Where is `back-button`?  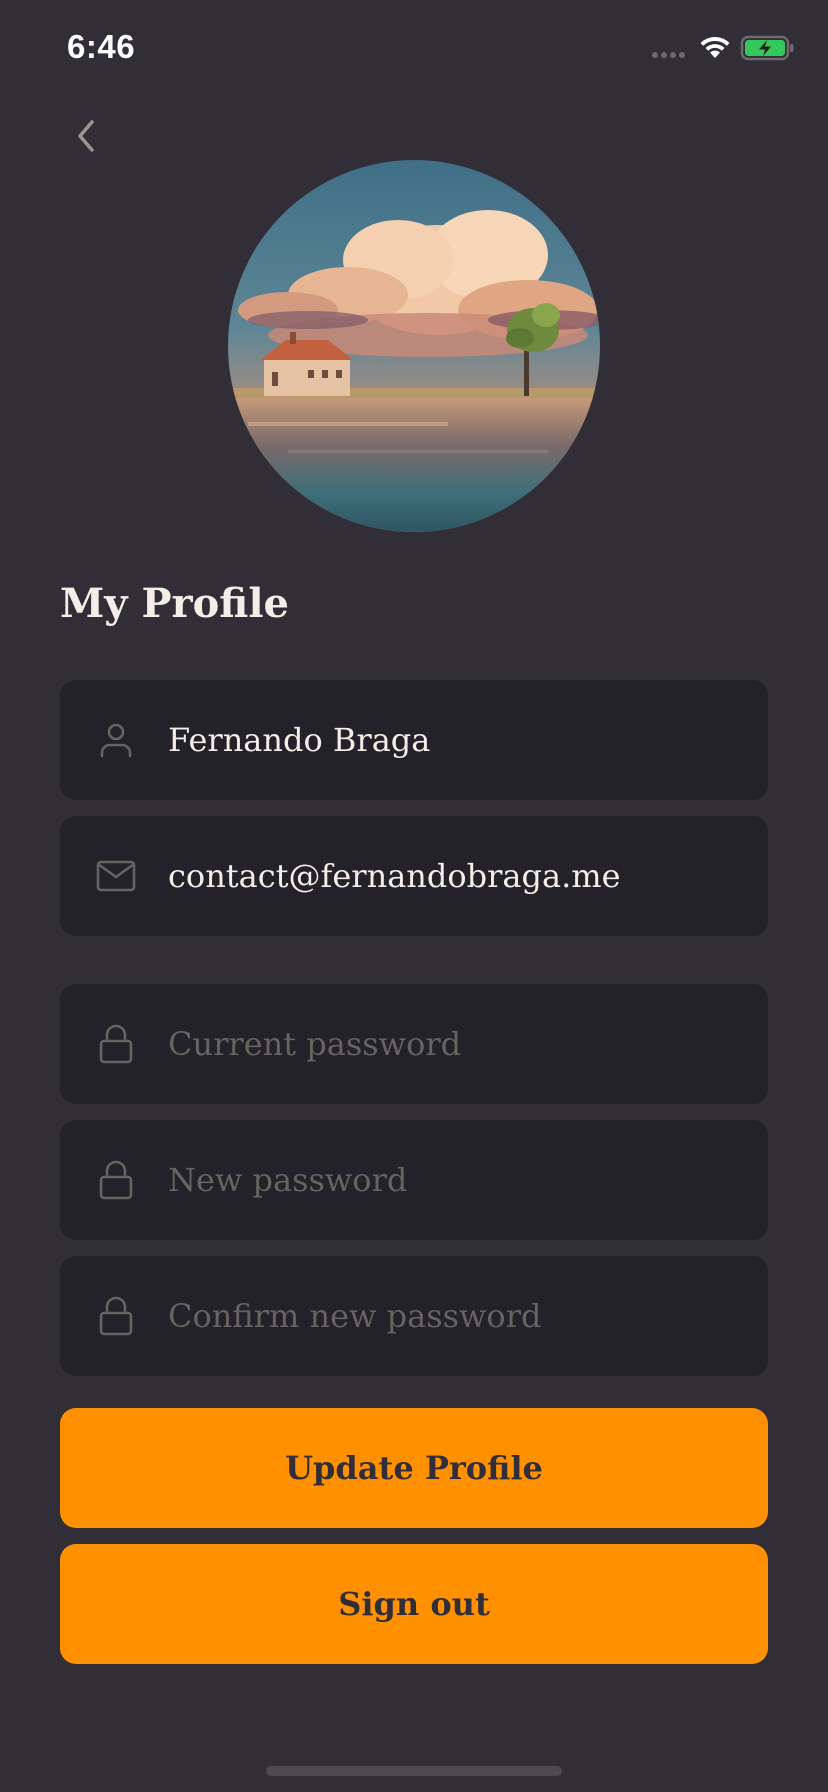 back-button is located at coordinates (86, 136).